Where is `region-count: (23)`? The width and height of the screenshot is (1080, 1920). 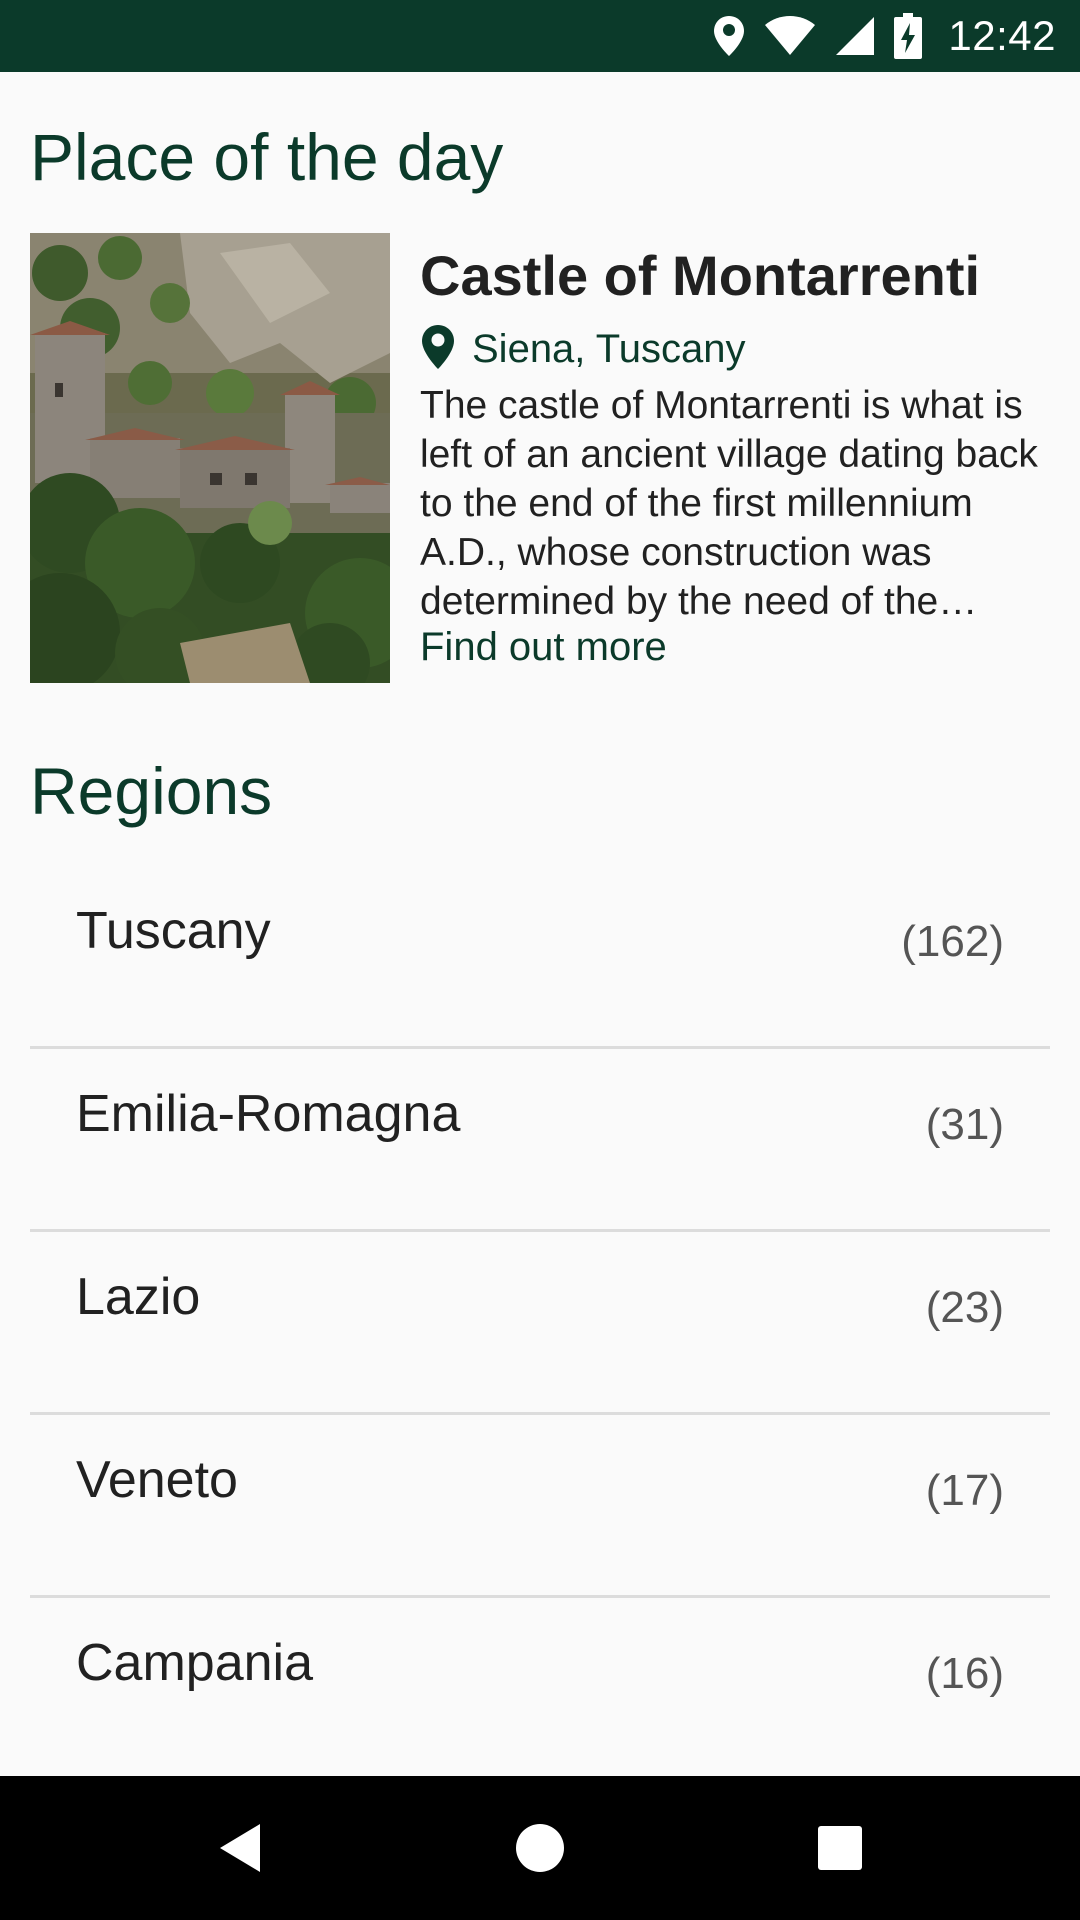
region-count: (23) is located at coordinates (964, 1307).